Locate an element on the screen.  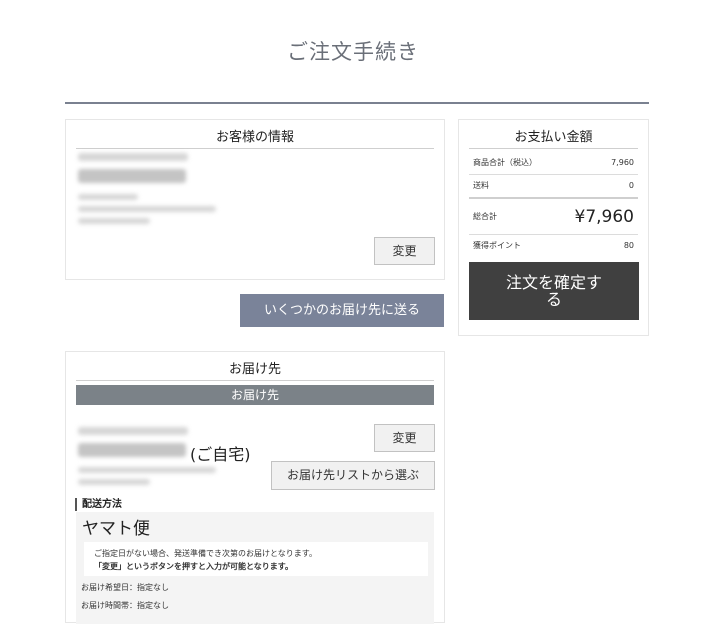
delivery-subheading-bar: お届け先 is located at coordinates (255, 395).